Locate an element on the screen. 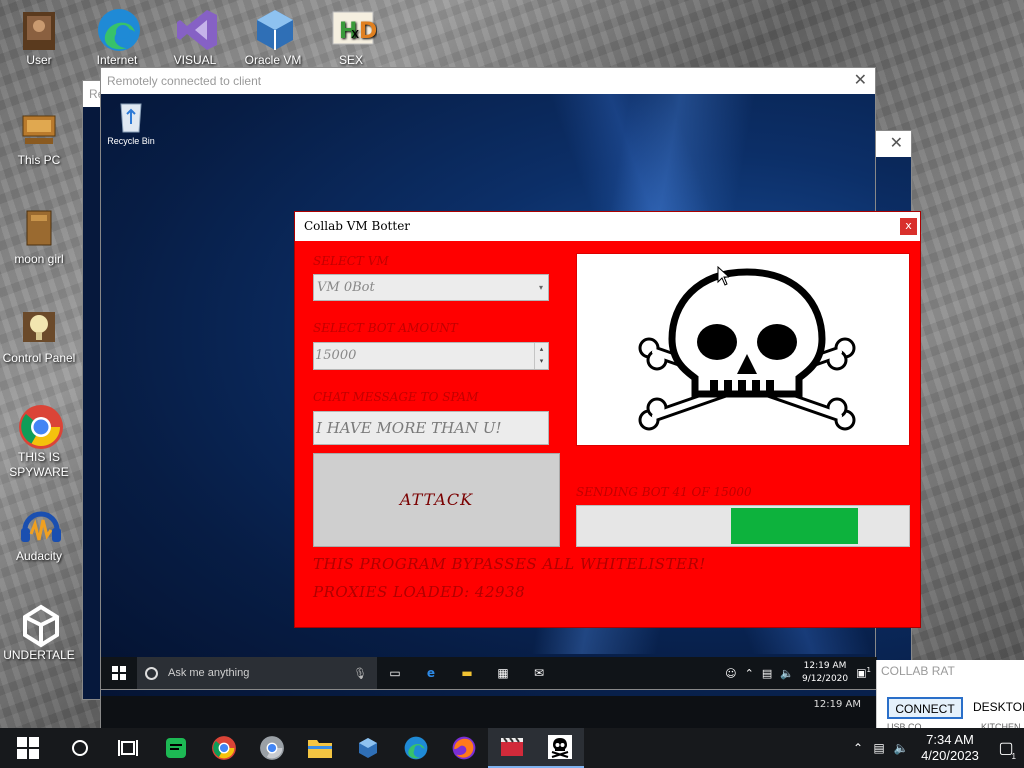 The width and height of the screenshot is (1024, 768). bot-amount-stepper: 15000 ▴ ▾ is located at coordinates (431, 356).